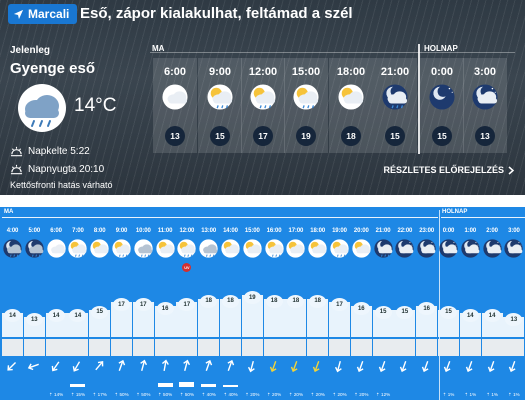 This screenshot has width=525, height=400. What do you see at coordinates (483, 217) in the screenshot?
I see `hourly-day-line-tomorrow` at bounding box center [483, 217].